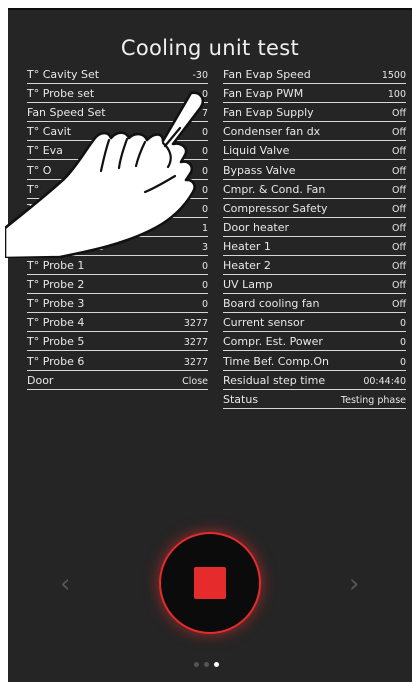  What do you see at coordinates (56, 265) in the screenshot?
I see `param-label: T° Probe 1` at bounding box center [56, 265].